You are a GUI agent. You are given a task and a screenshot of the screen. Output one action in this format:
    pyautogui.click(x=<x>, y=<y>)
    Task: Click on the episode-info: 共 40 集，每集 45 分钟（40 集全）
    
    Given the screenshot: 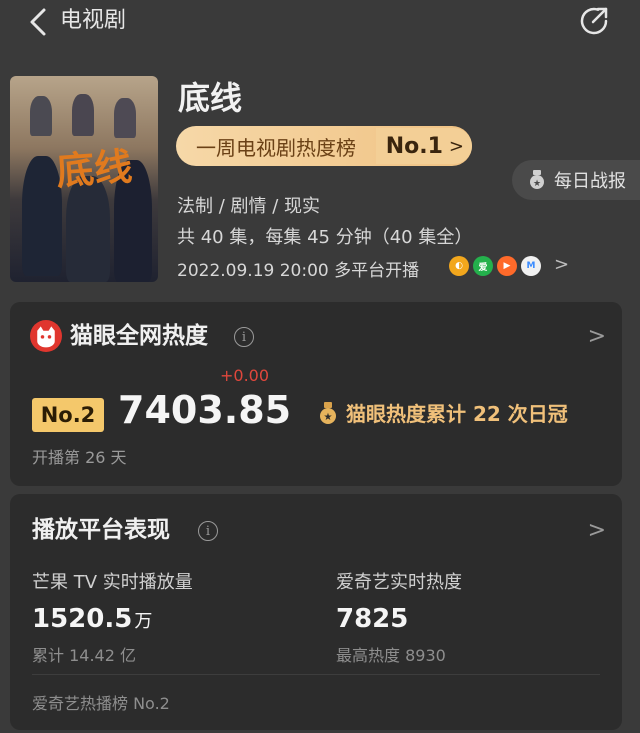 What is the action you would take?
    pyautogui.click(x=325, y=237)
    